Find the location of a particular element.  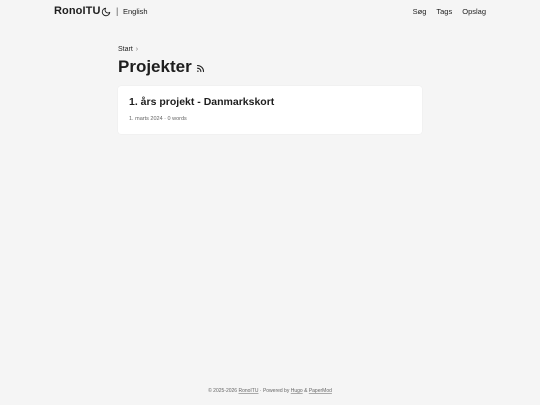

rss-icon is located at coordinates (200, 68).